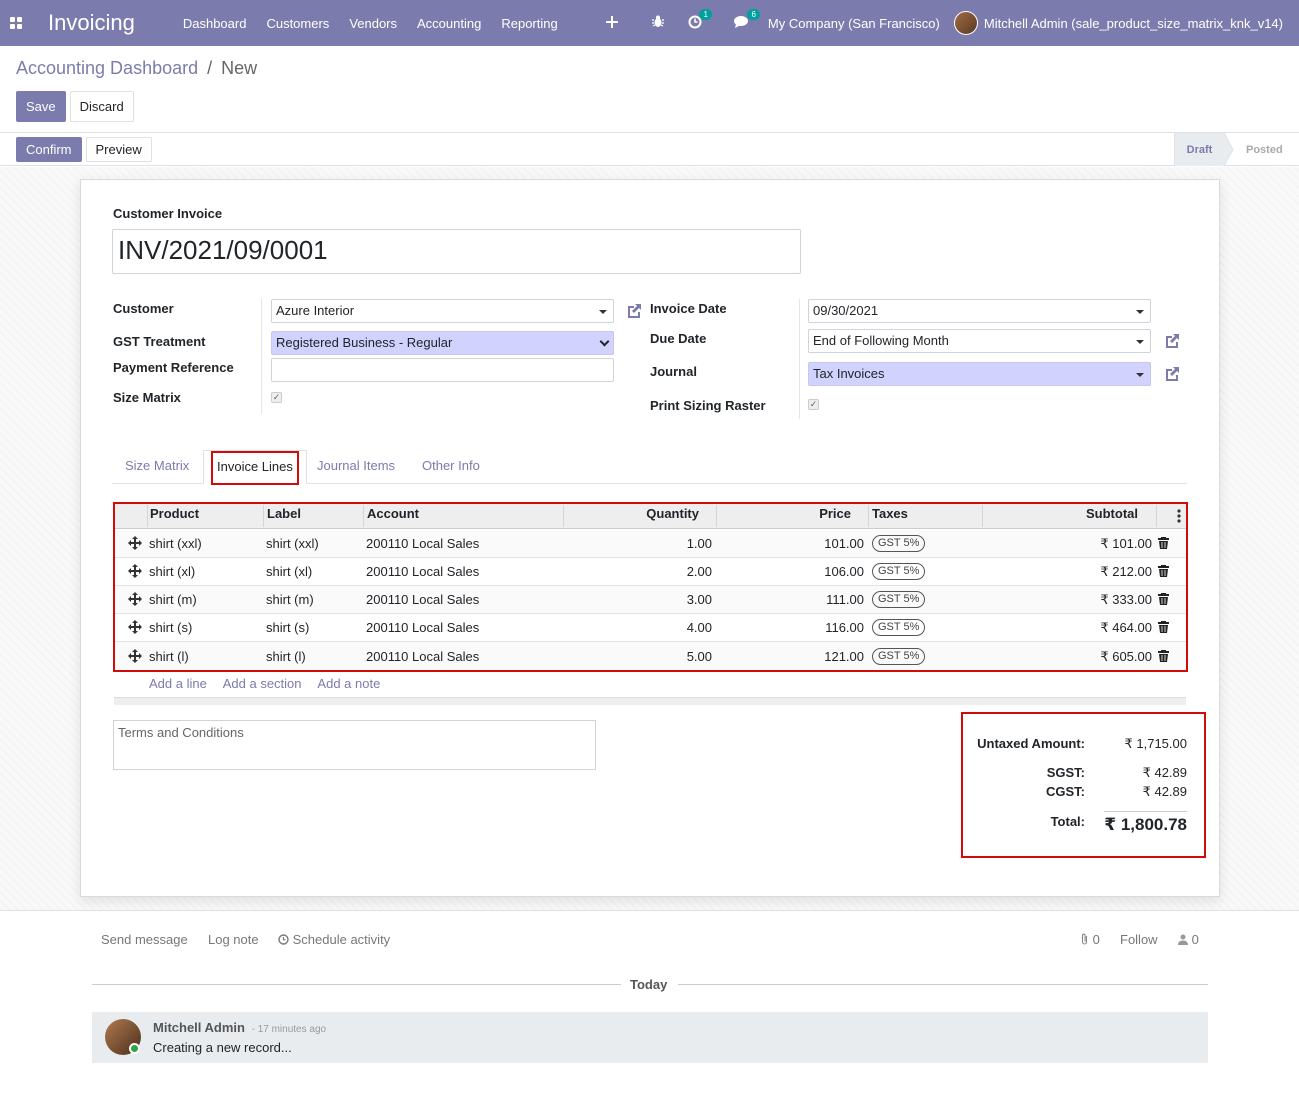 This screenshot has width=1299, height=1114. Describe the element at coordinates (172, 571) in the screenshot. I see `cell-product: shirt (xl)` at that location.